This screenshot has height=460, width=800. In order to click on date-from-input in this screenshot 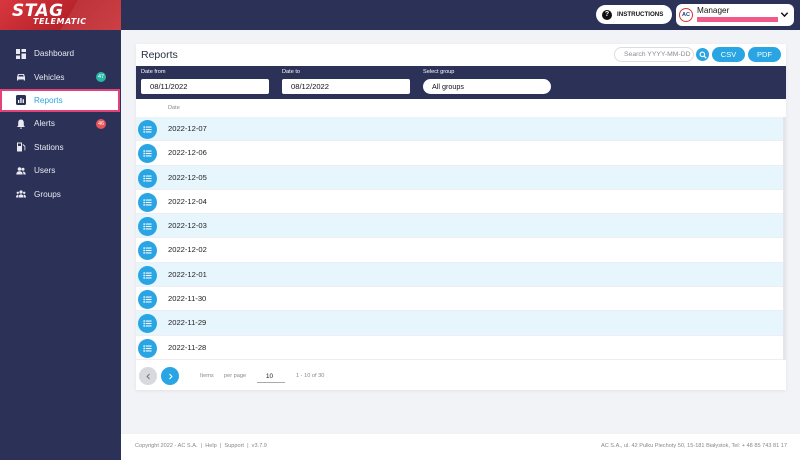, I will do `click(205, 86)`.